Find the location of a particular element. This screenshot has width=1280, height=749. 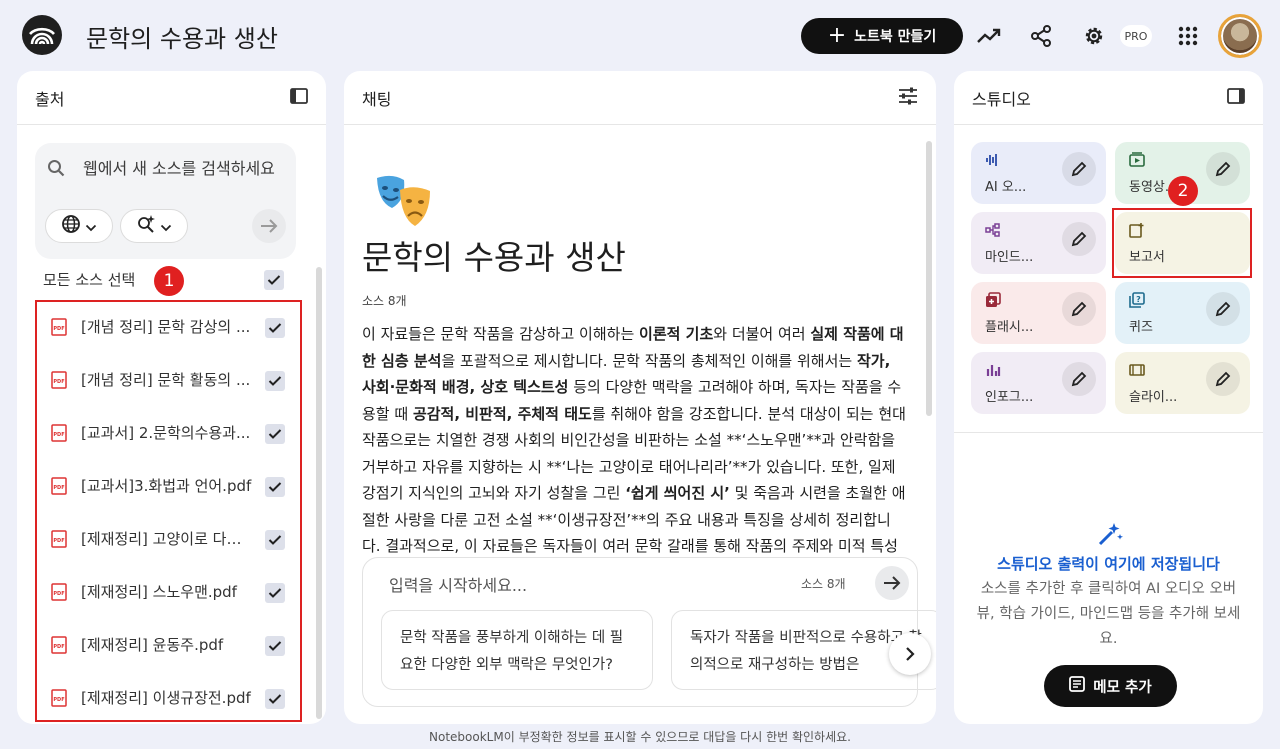

summary-emphasis: 공감적, 비판적, 주체적 태도 is located at coordinates (502, 413).